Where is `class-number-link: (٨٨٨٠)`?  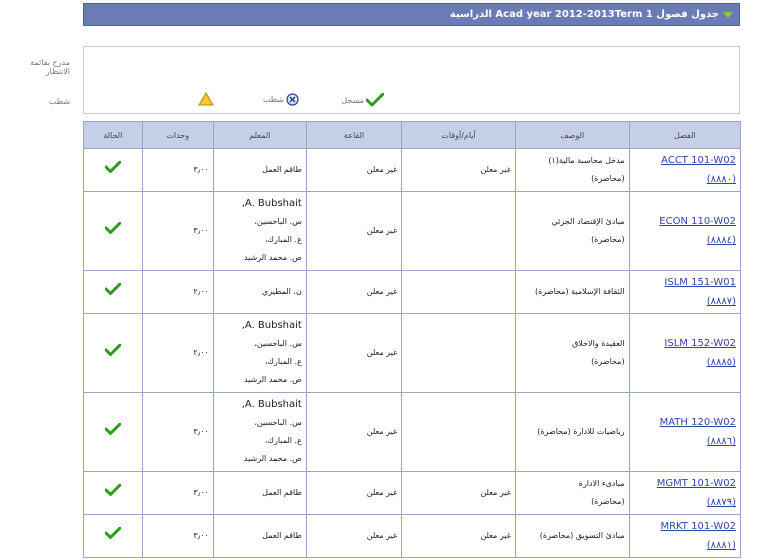 class-number-link: (٨٨٨٠) is located at coordinates (685, 179).